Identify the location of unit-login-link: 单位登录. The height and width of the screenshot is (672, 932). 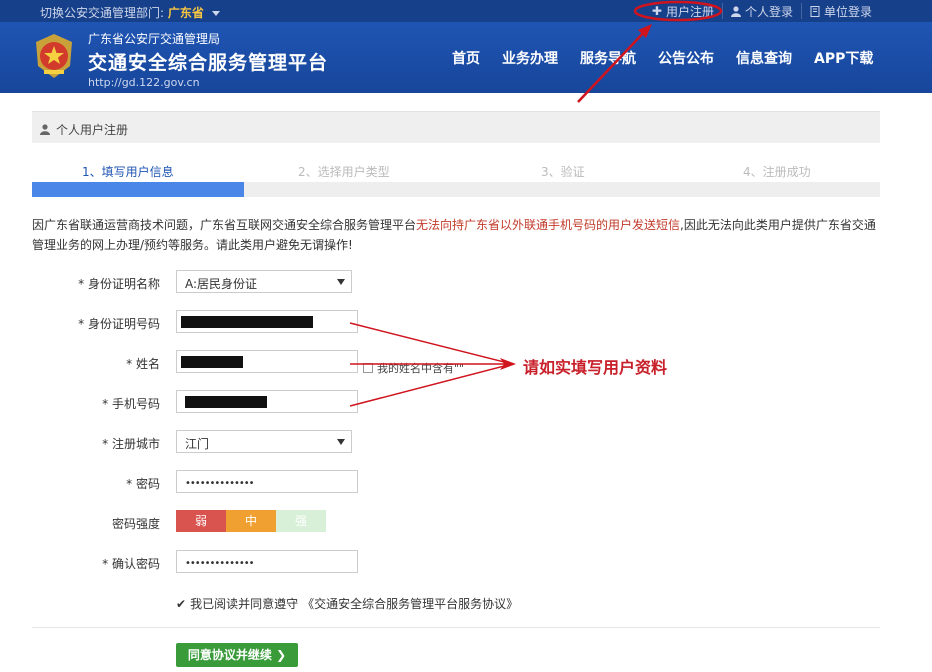
(840, 11).